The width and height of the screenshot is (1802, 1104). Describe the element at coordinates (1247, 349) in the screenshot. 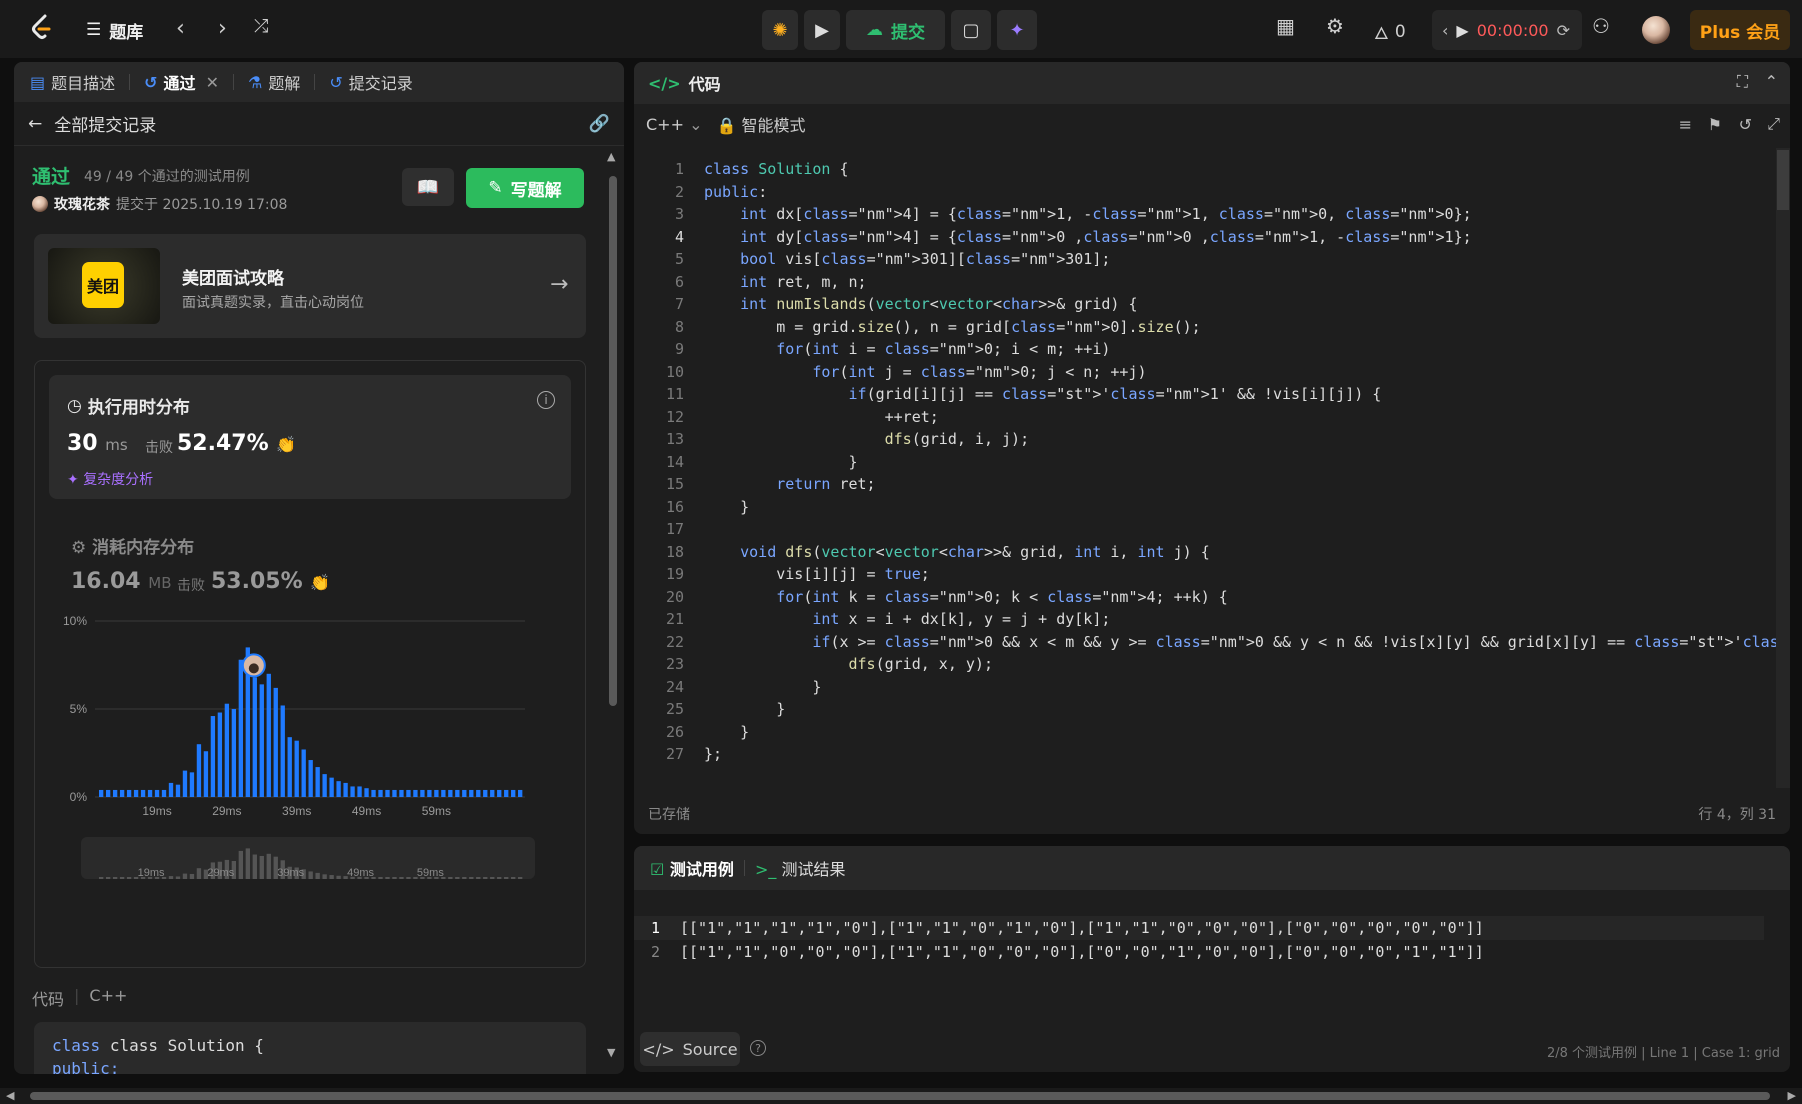

I see `code-line: for(int i = class="nm">0; i < m; ++i)` at that location.